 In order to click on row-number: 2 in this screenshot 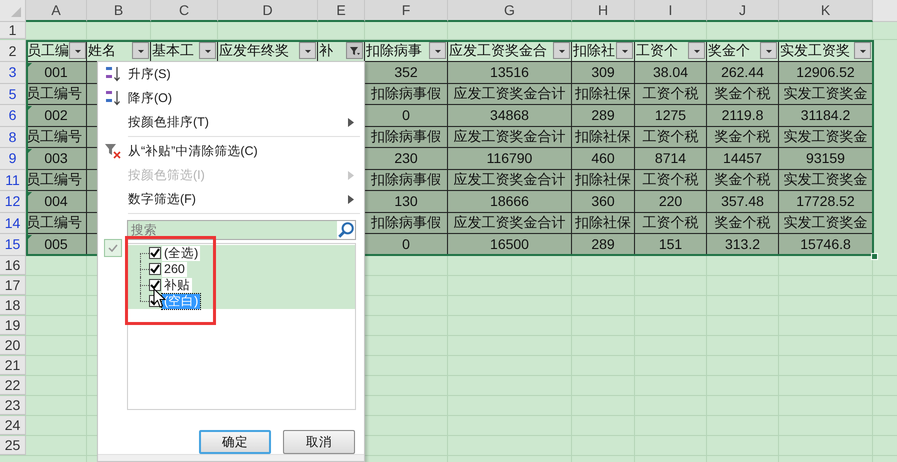, I will do `click(13, 51)`.